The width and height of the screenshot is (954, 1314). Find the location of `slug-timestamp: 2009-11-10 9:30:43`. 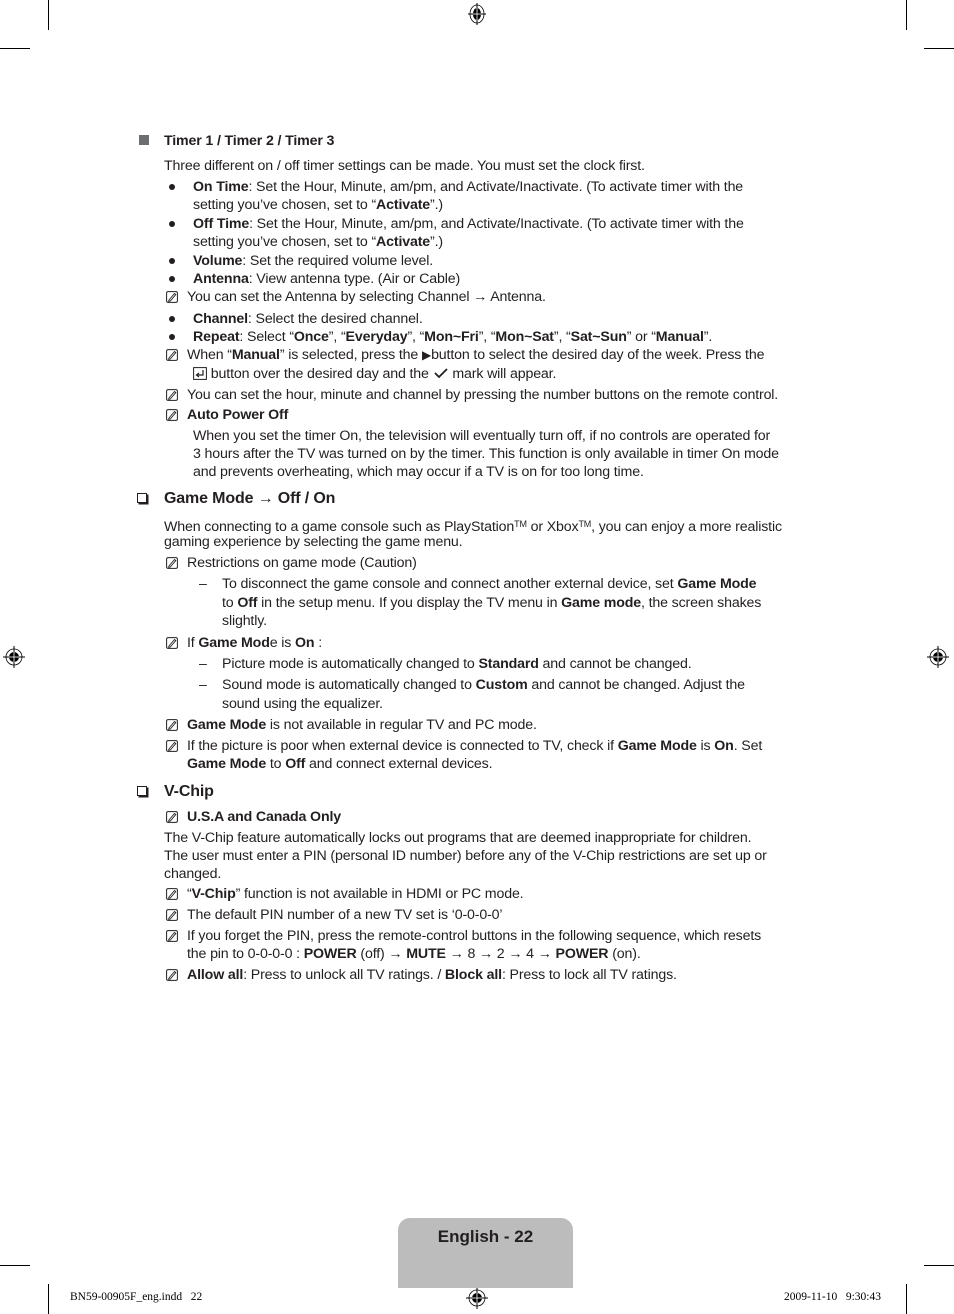

slug-timestamp: 2009-11-10 9:30:43 is located at coordinates (832, 1297).